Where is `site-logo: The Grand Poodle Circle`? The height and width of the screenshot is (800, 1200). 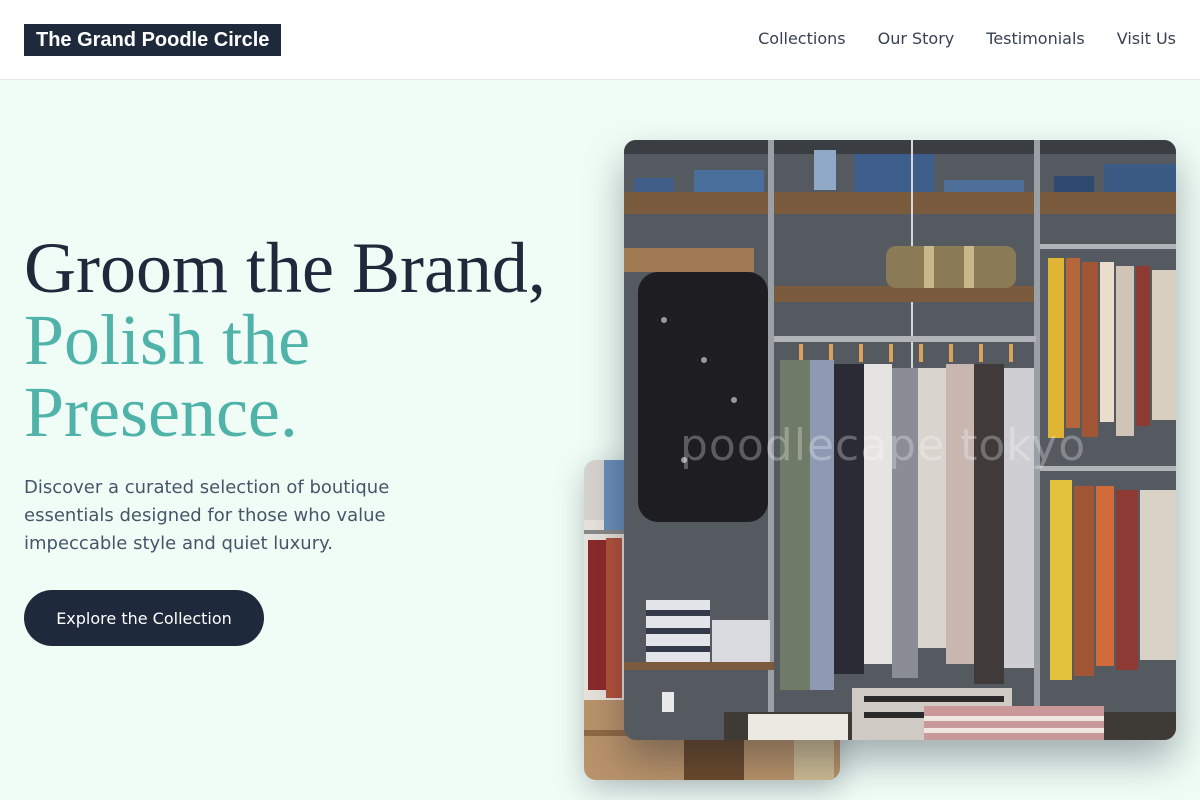
site-logo: The Grand Poodle Circle is located at coordinates (153, 40).